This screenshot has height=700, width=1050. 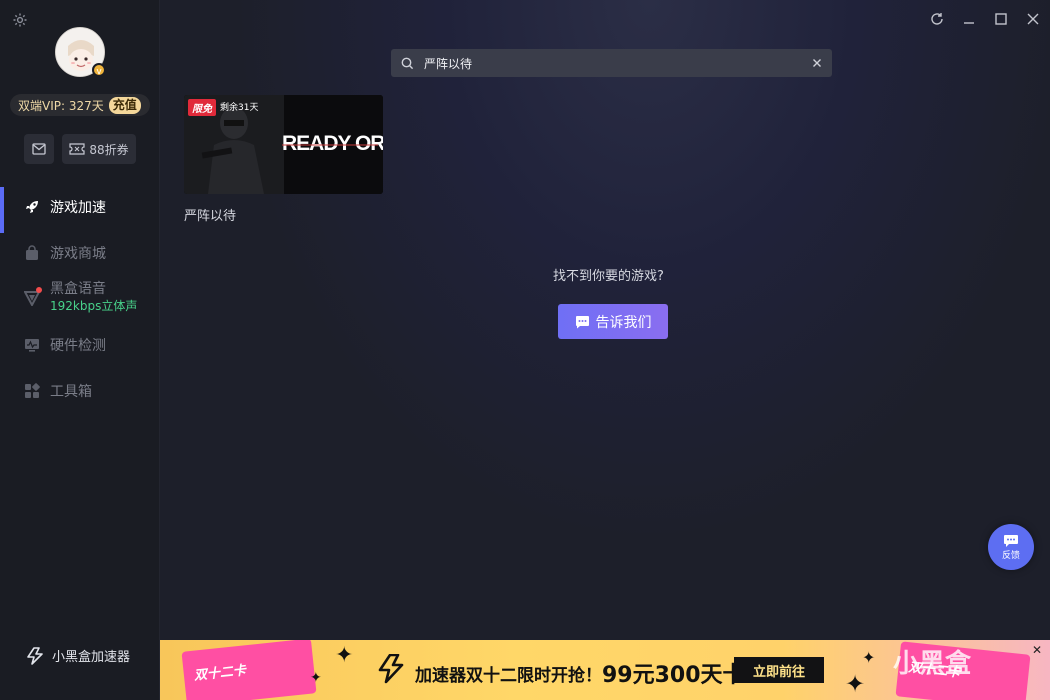 I want to click on refresh-icon, so click(x=937, y=19).